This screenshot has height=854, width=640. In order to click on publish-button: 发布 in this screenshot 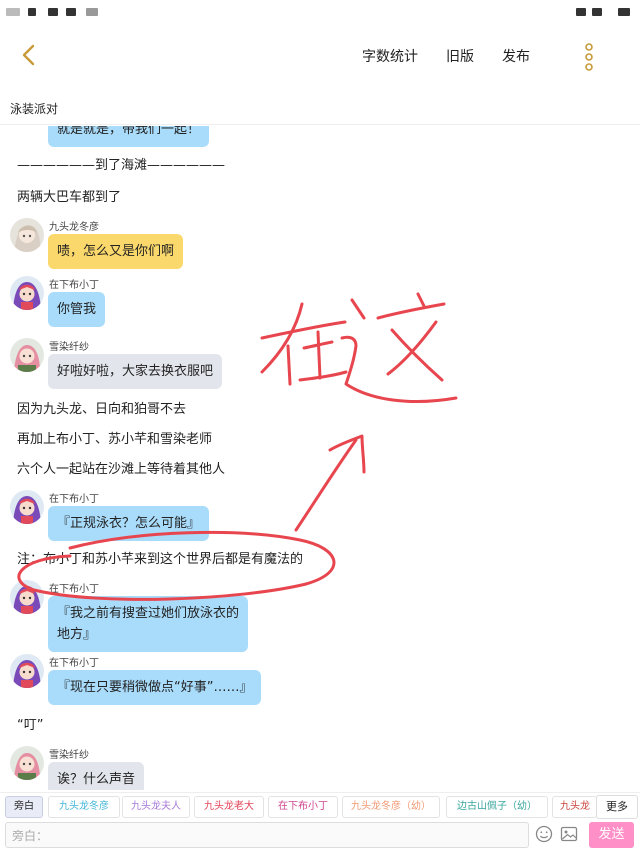, I will do `click(516, 56)`.